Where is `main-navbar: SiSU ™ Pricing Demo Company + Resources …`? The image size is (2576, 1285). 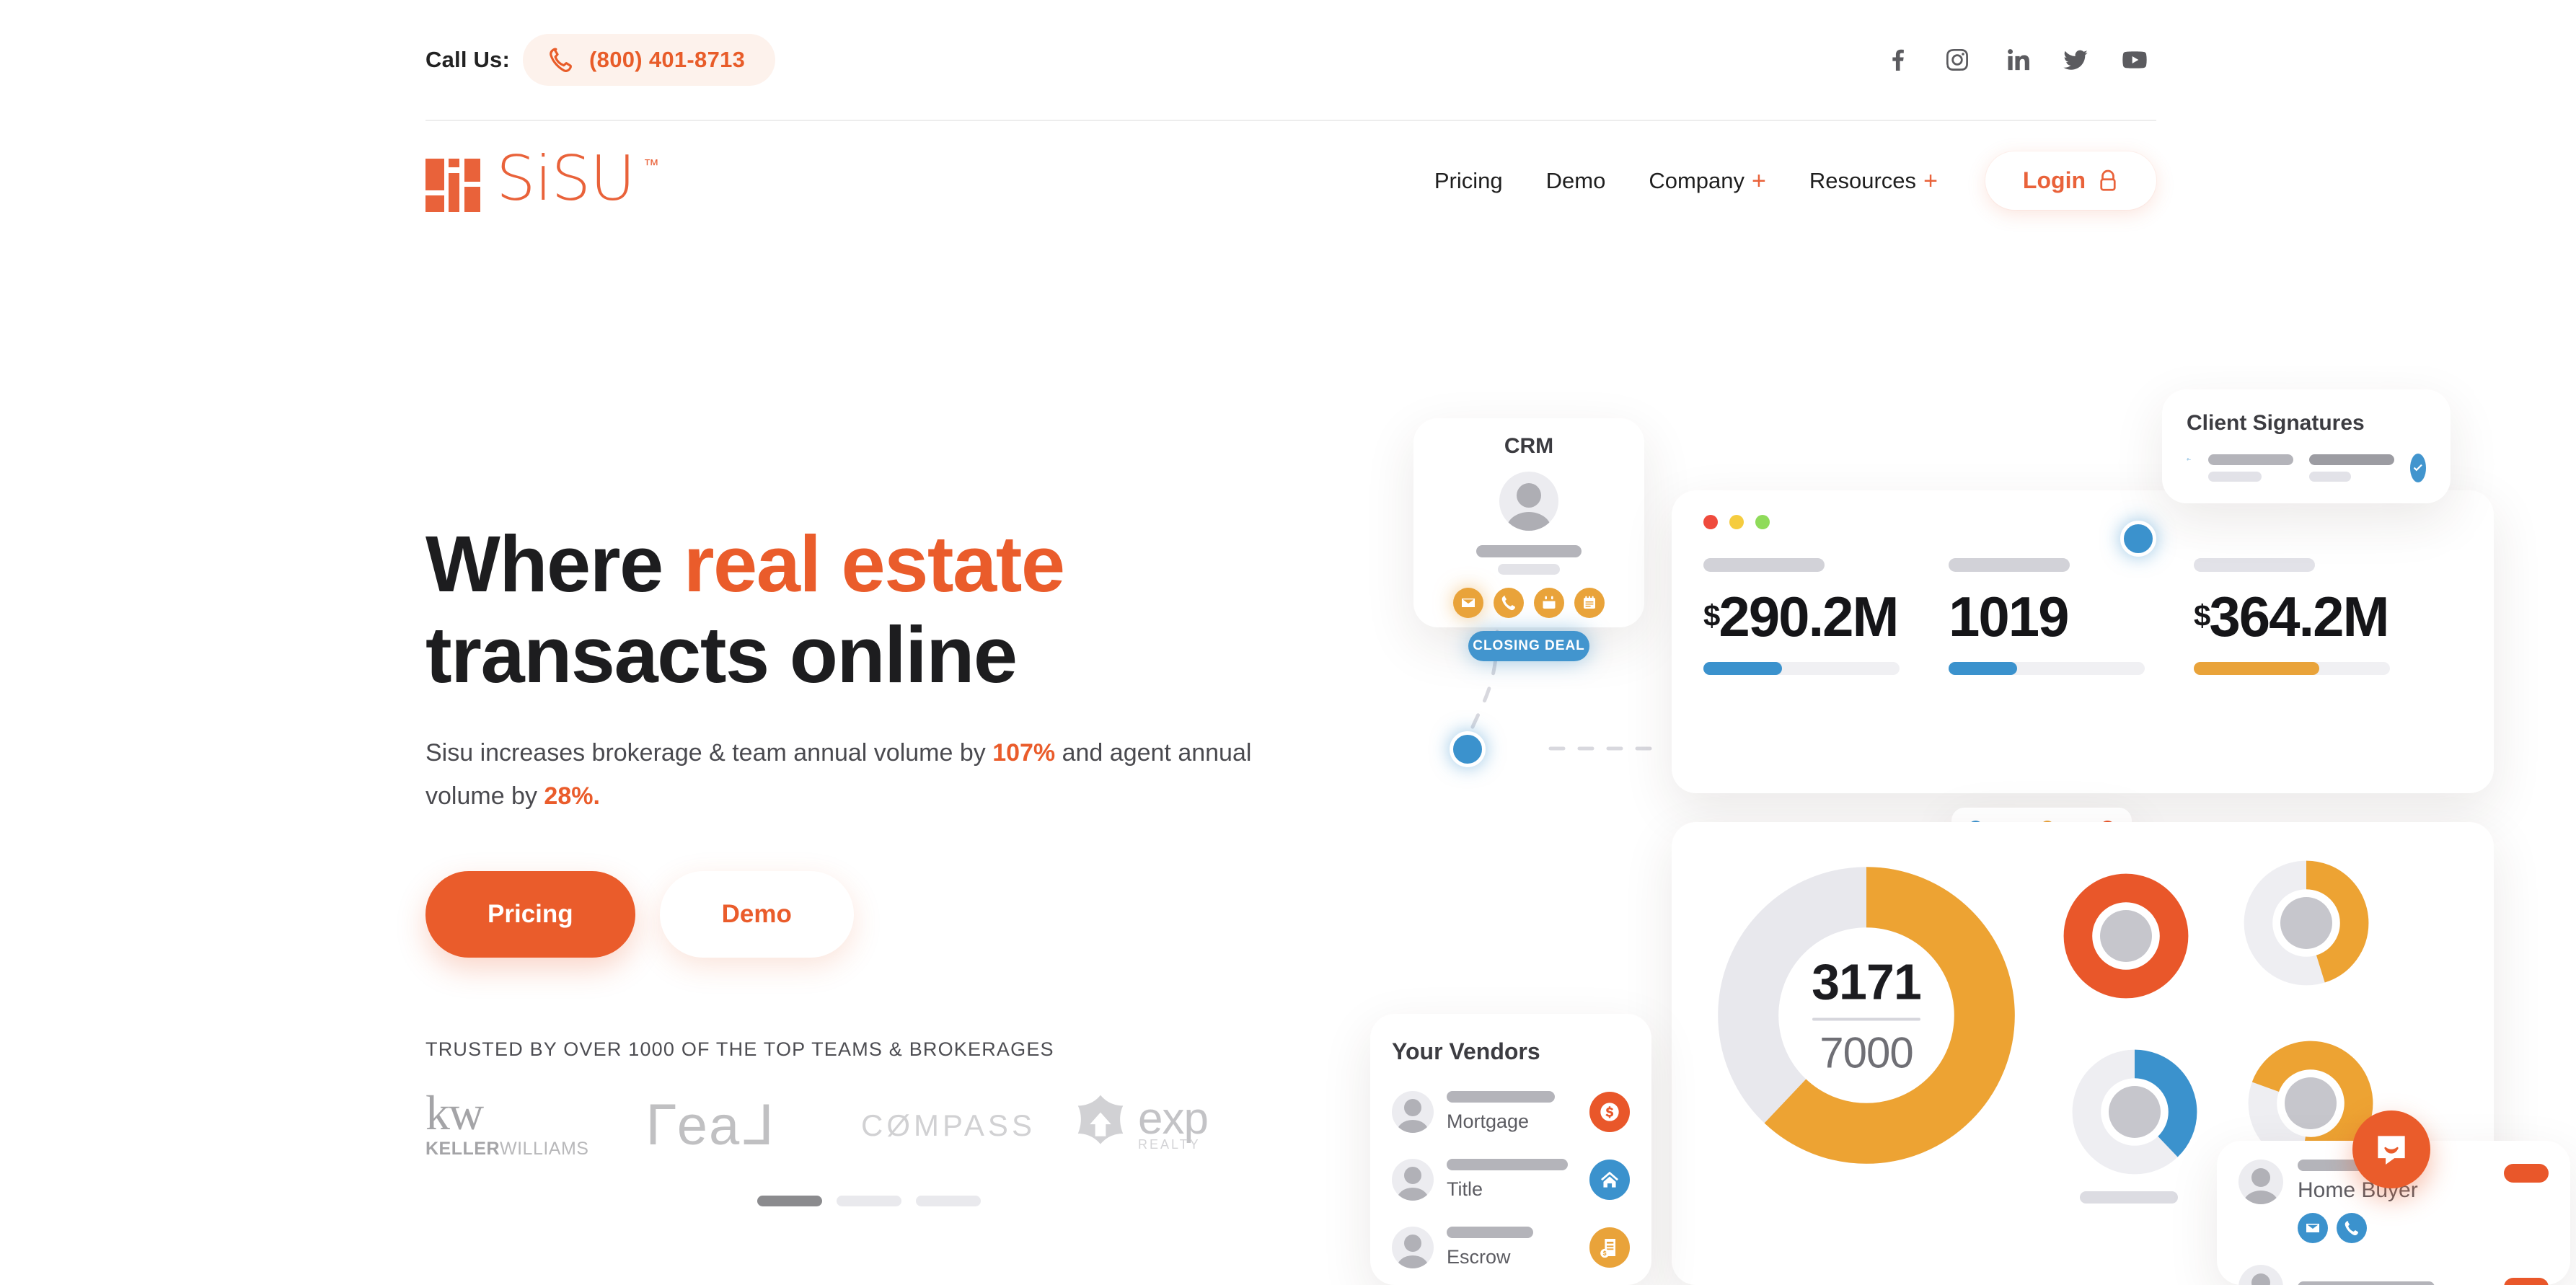
main-navbar: SiSU ™ Pricing Demo Company + Resources … is located at coordinates (1290, 180).